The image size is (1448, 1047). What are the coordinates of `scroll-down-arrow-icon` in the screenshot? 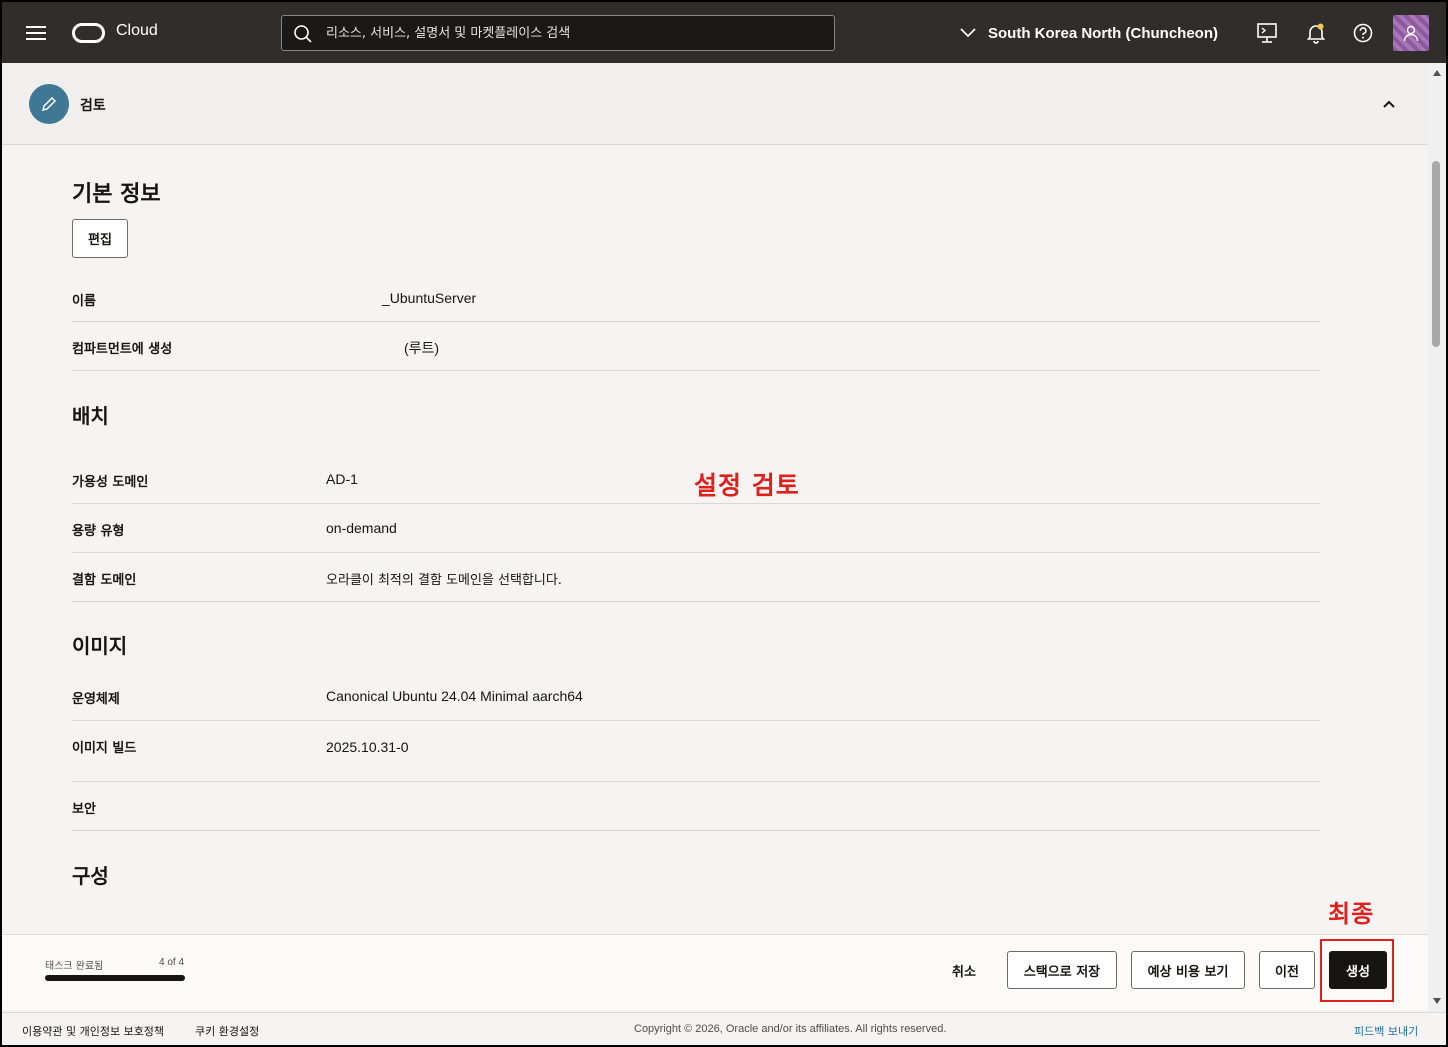 It's located at (1437, 1001).